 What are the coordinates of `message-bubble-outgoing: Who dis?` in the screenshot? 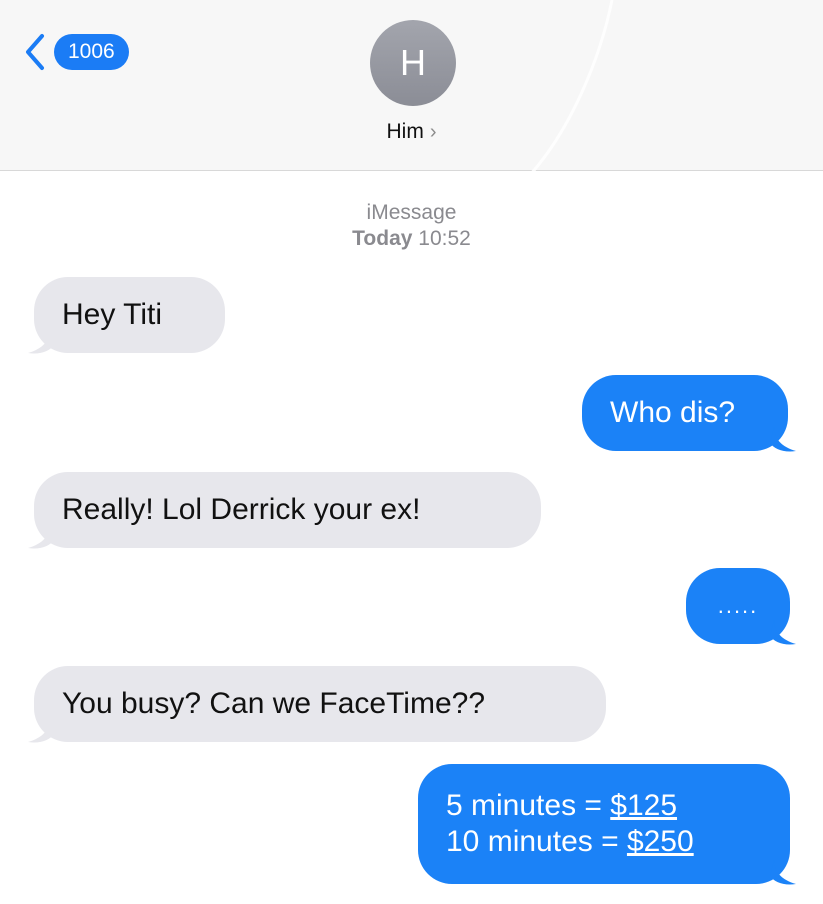 It's located at (685, 413).